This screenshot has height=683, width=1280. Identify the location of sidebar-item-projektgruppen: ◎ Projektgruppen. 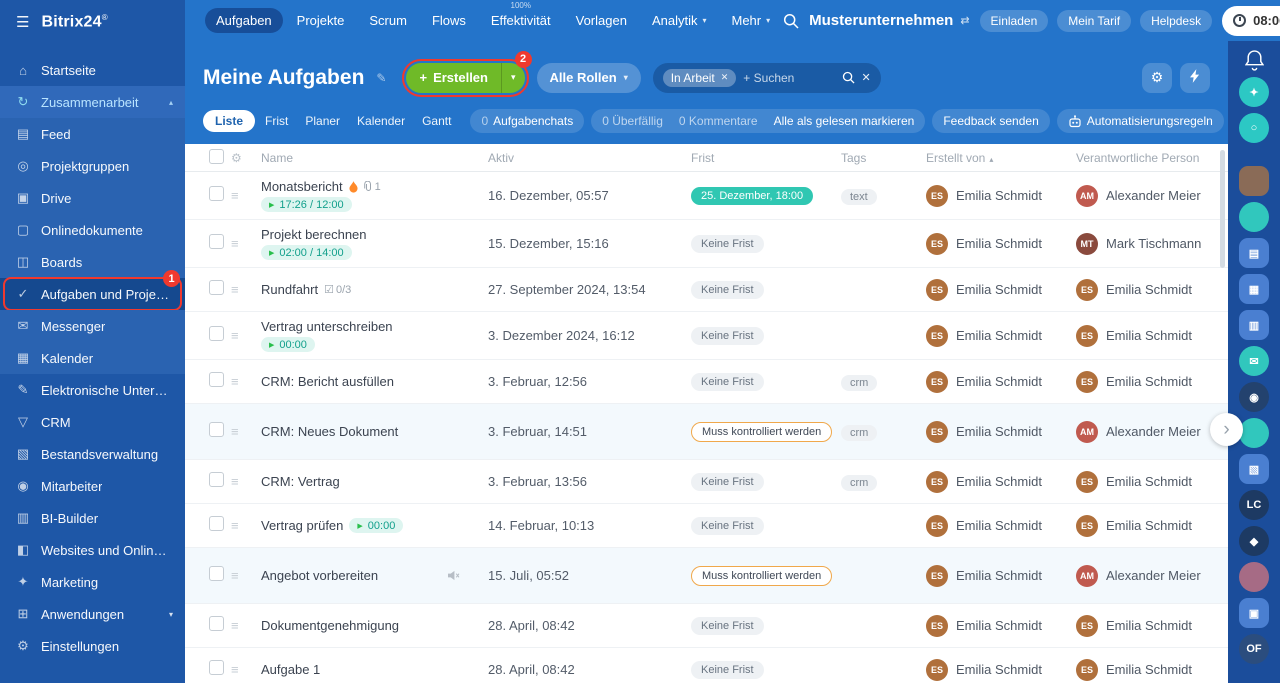
(92, 166).